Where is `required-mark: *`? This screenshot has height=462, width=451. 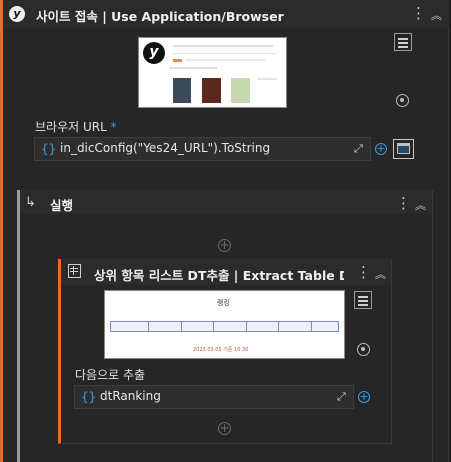 required-mark: * is located at coordinates (113, 127).